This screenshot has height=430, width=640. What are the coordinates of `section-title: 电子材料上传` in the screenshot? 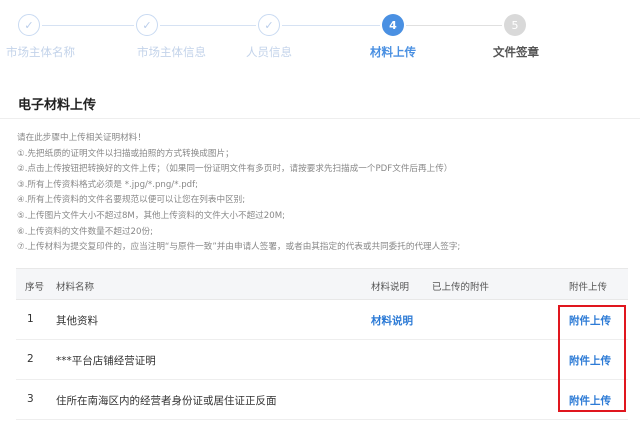 It's located at (57, 105).